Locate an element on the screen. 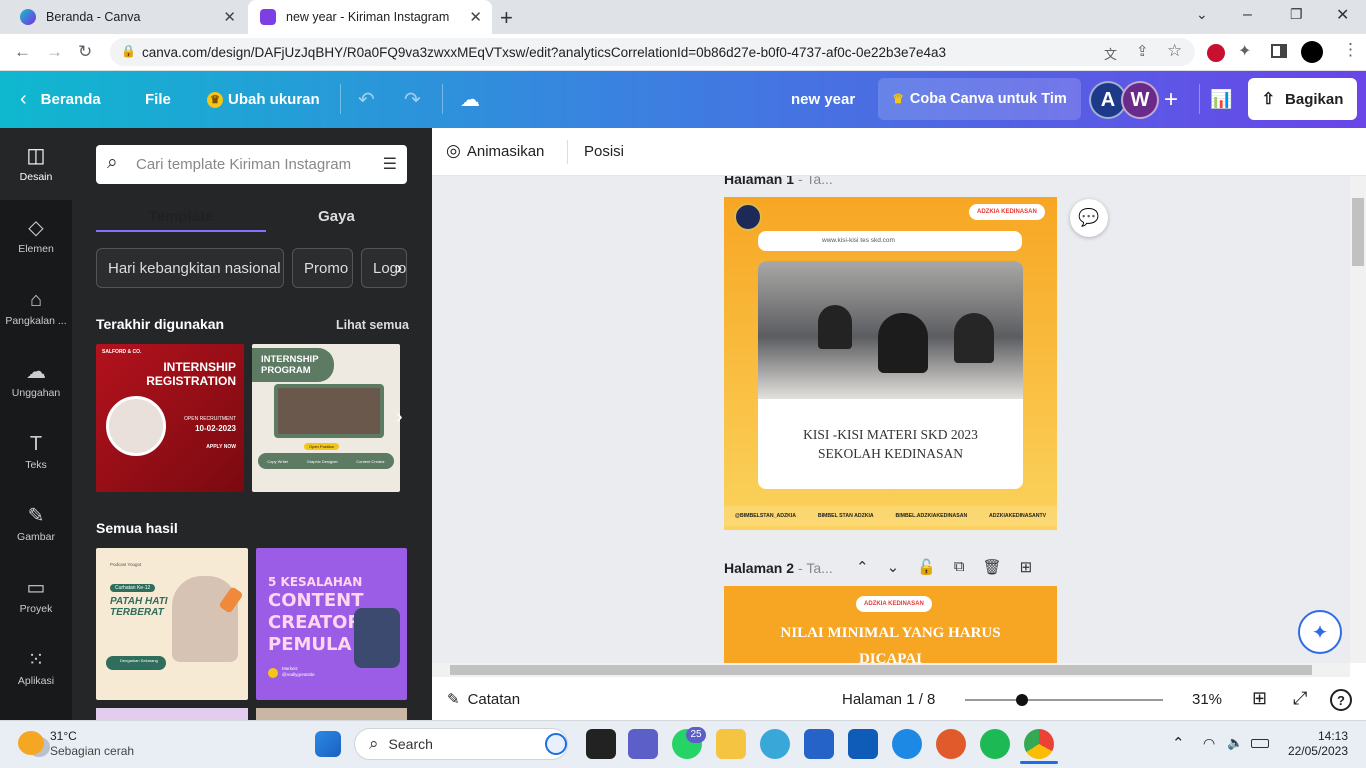 This screenshot has width=1366, height=768. lock-icon: 🔓 is located at coordinates (926, 567).